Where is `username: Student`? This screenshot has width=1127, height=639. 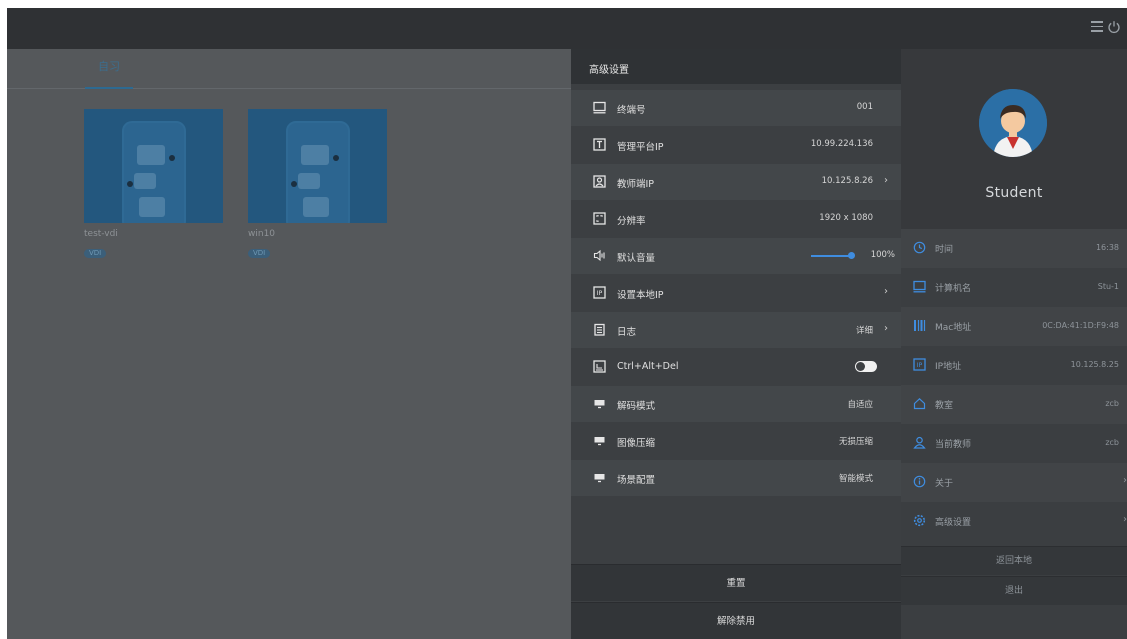 username: Student is located at coordinates (1014, 193).